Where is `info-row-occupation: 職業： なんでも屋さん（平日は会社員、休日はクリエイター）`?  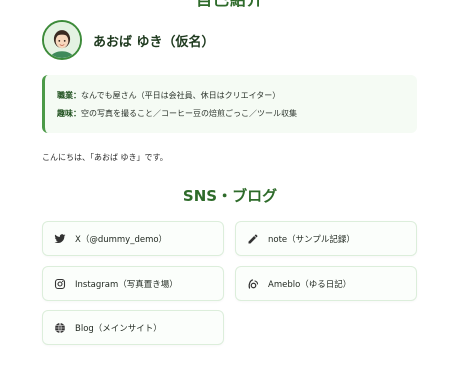 info-row-occupation: 職業： なんでも屋さん（平日は会社員、休日はクリエイター） is located at coordinates (237, 96).